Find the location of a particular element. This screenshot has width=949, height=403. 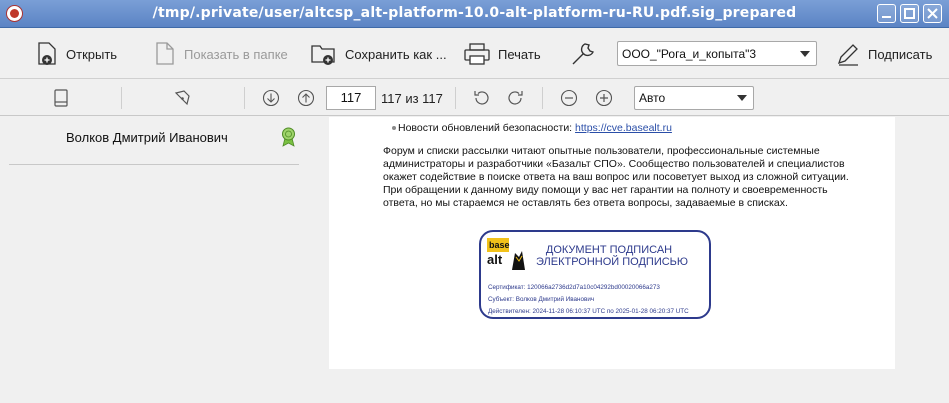

maximize-icon is located at coordinates (909, 13).